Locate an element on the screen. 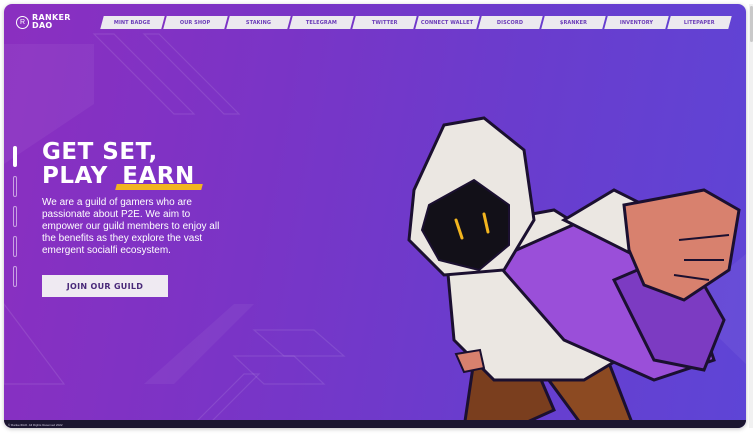 The image size is (754, 436). nav-label: DISCORD is located at coordinates (510, 22).